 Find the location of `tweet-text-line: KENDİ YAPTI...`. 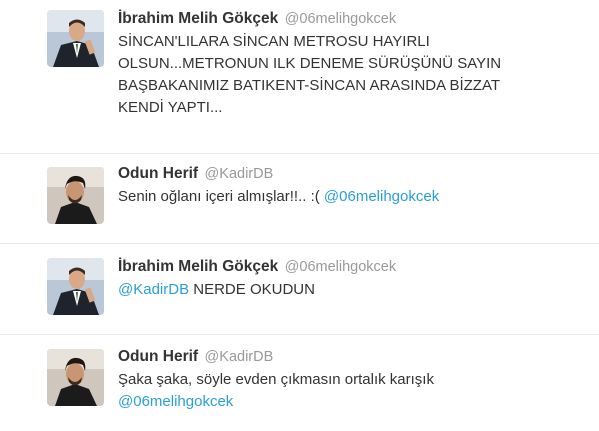

tweet-text-line: KENDİ YAPTI... is located at coordinates (170, 107).